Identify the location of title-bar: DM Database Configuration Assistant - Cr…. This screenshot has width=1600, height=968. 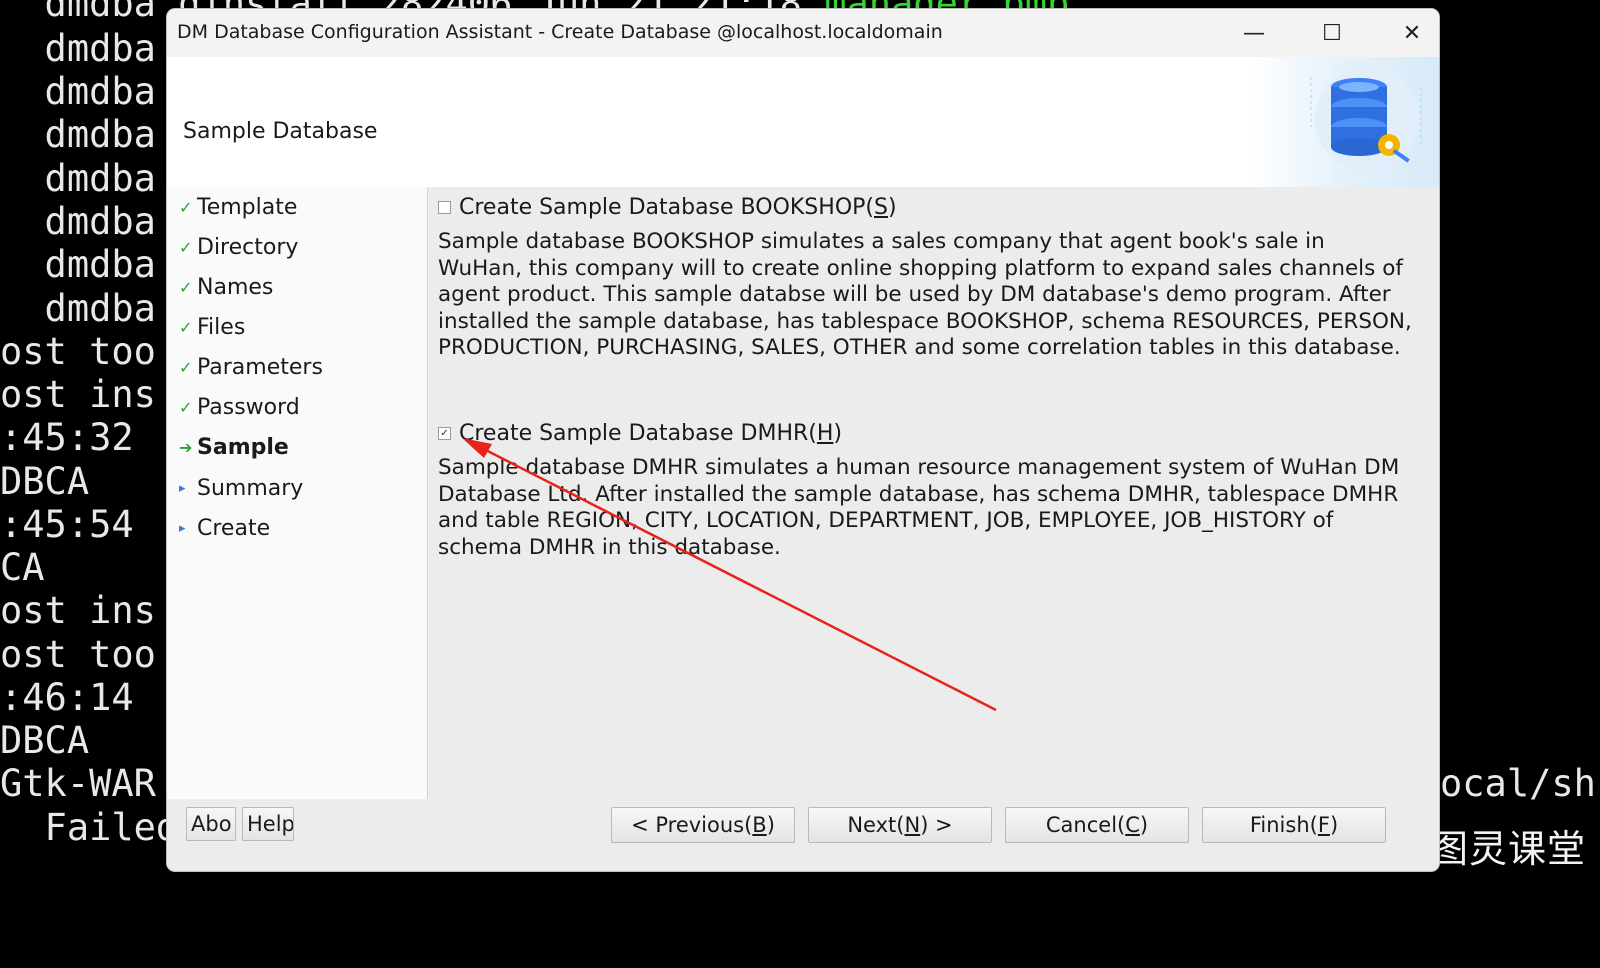
(803, 33).